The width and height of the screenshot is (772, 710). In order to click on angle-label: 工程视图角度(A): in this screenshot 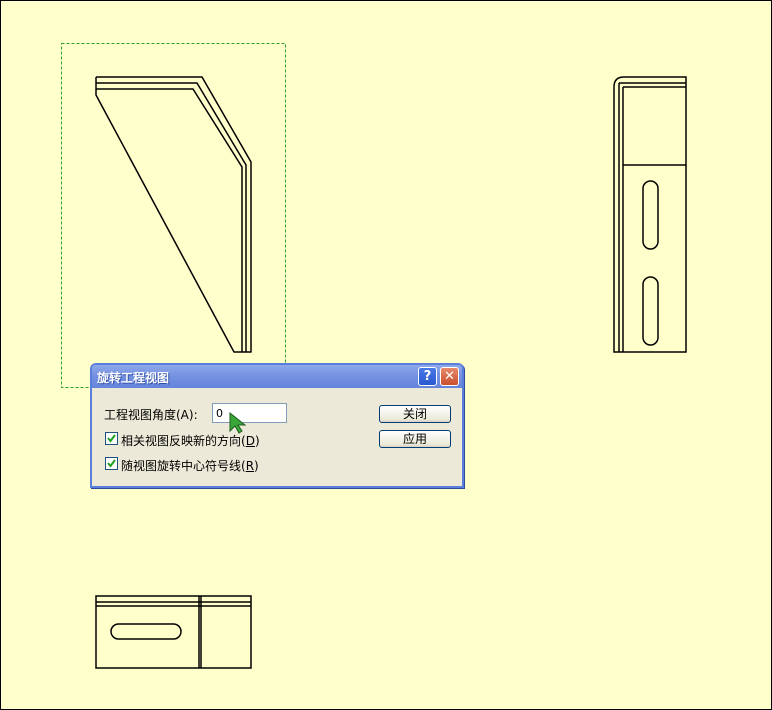, I will do `click(151, 415)`.